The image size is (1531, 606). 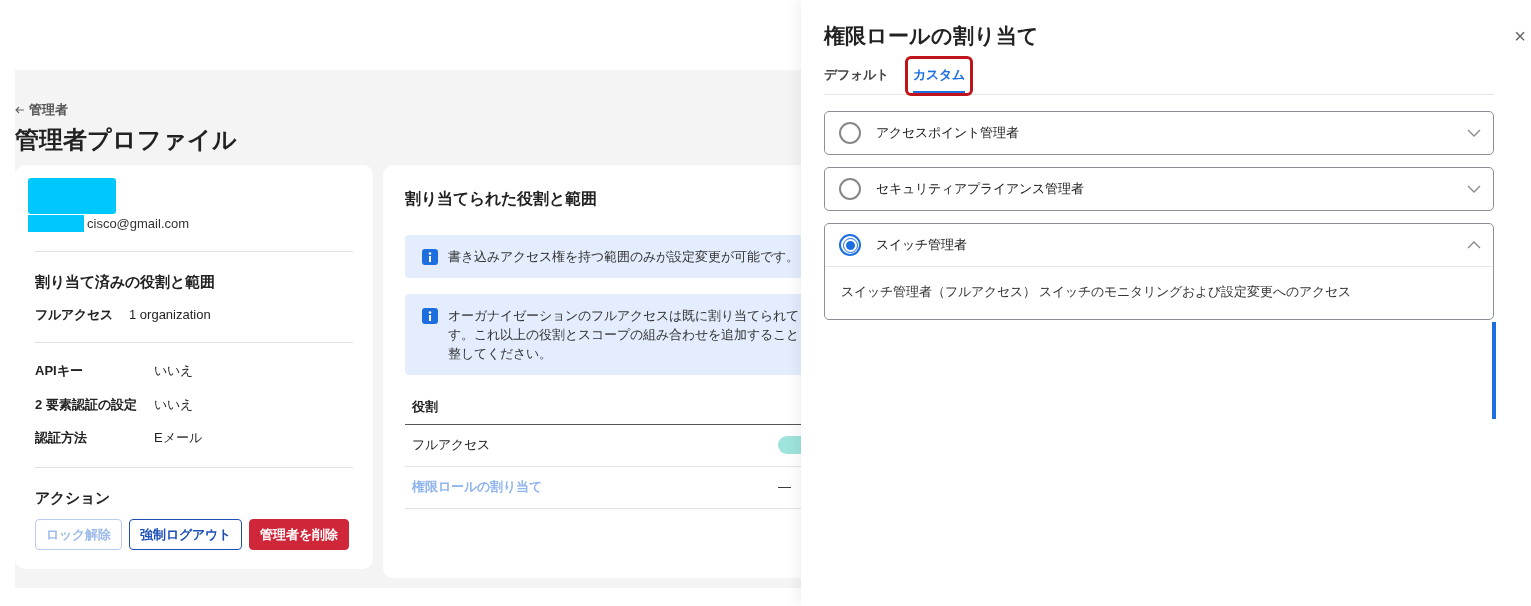 What do you see at coordinates (500, 353) in the screenshot?
I see `notice-text: 整してください。` at bounding box center [500, 353].